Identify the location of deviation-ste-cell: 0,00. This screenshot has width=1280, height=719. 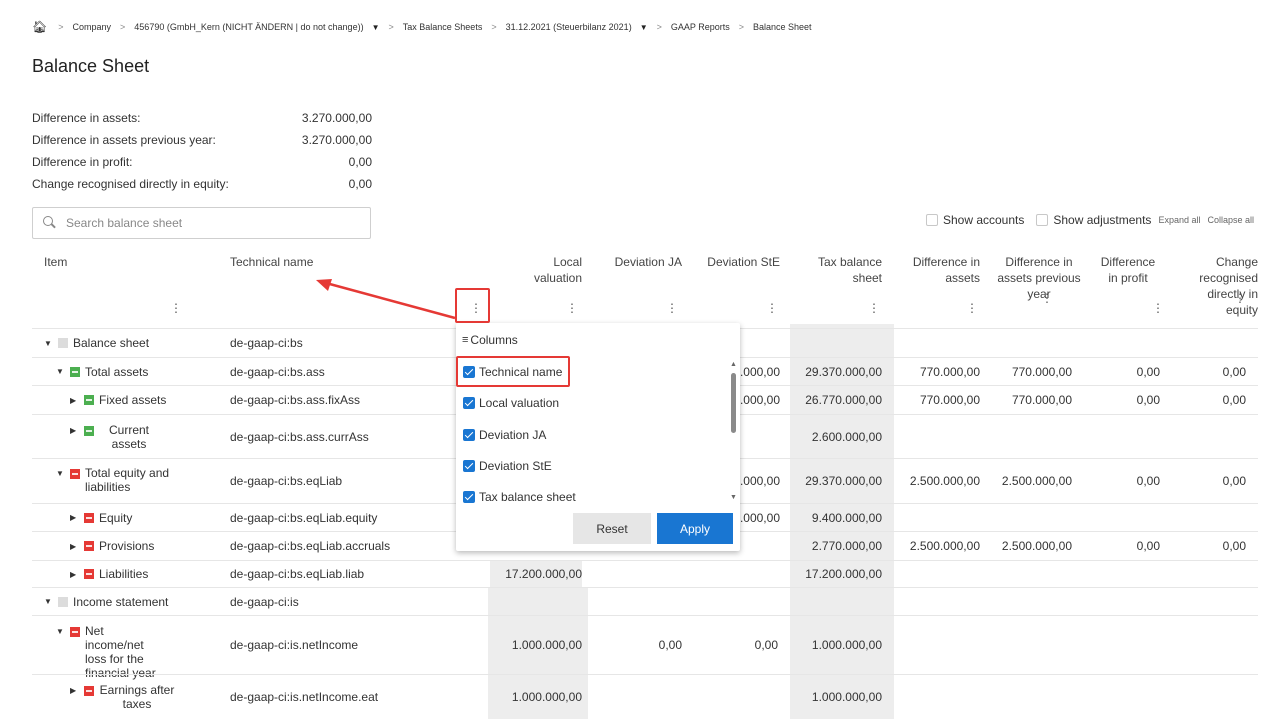
(766, 645).